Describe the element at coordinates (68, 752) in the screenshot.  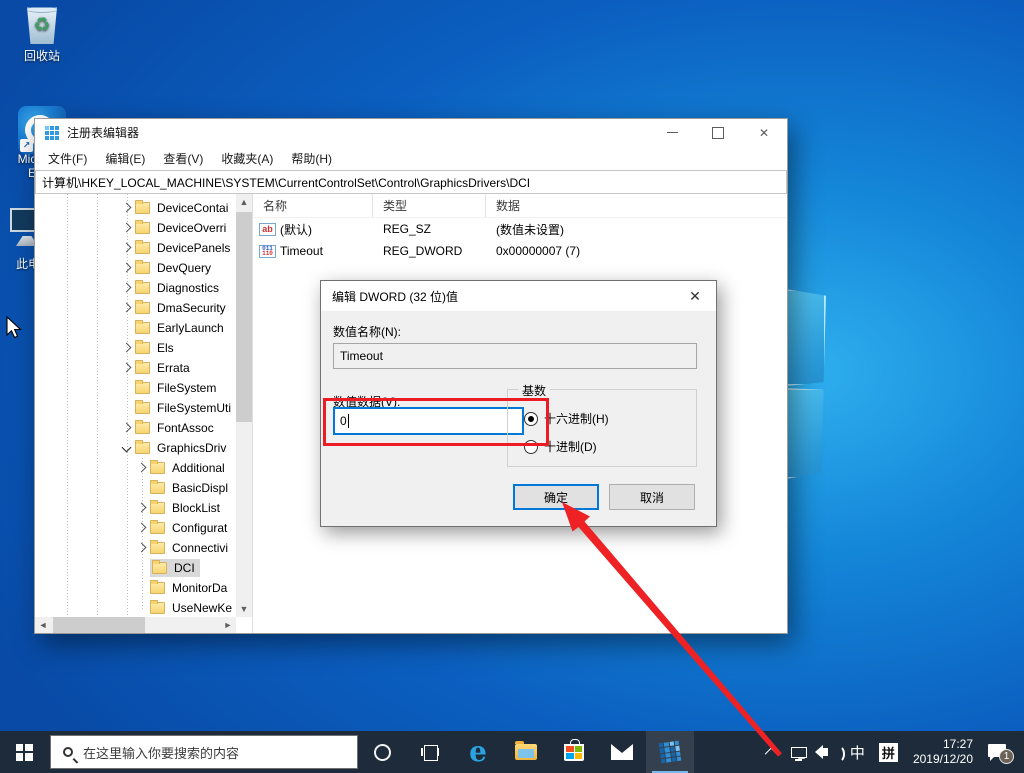
I see `search-icon` at that location.